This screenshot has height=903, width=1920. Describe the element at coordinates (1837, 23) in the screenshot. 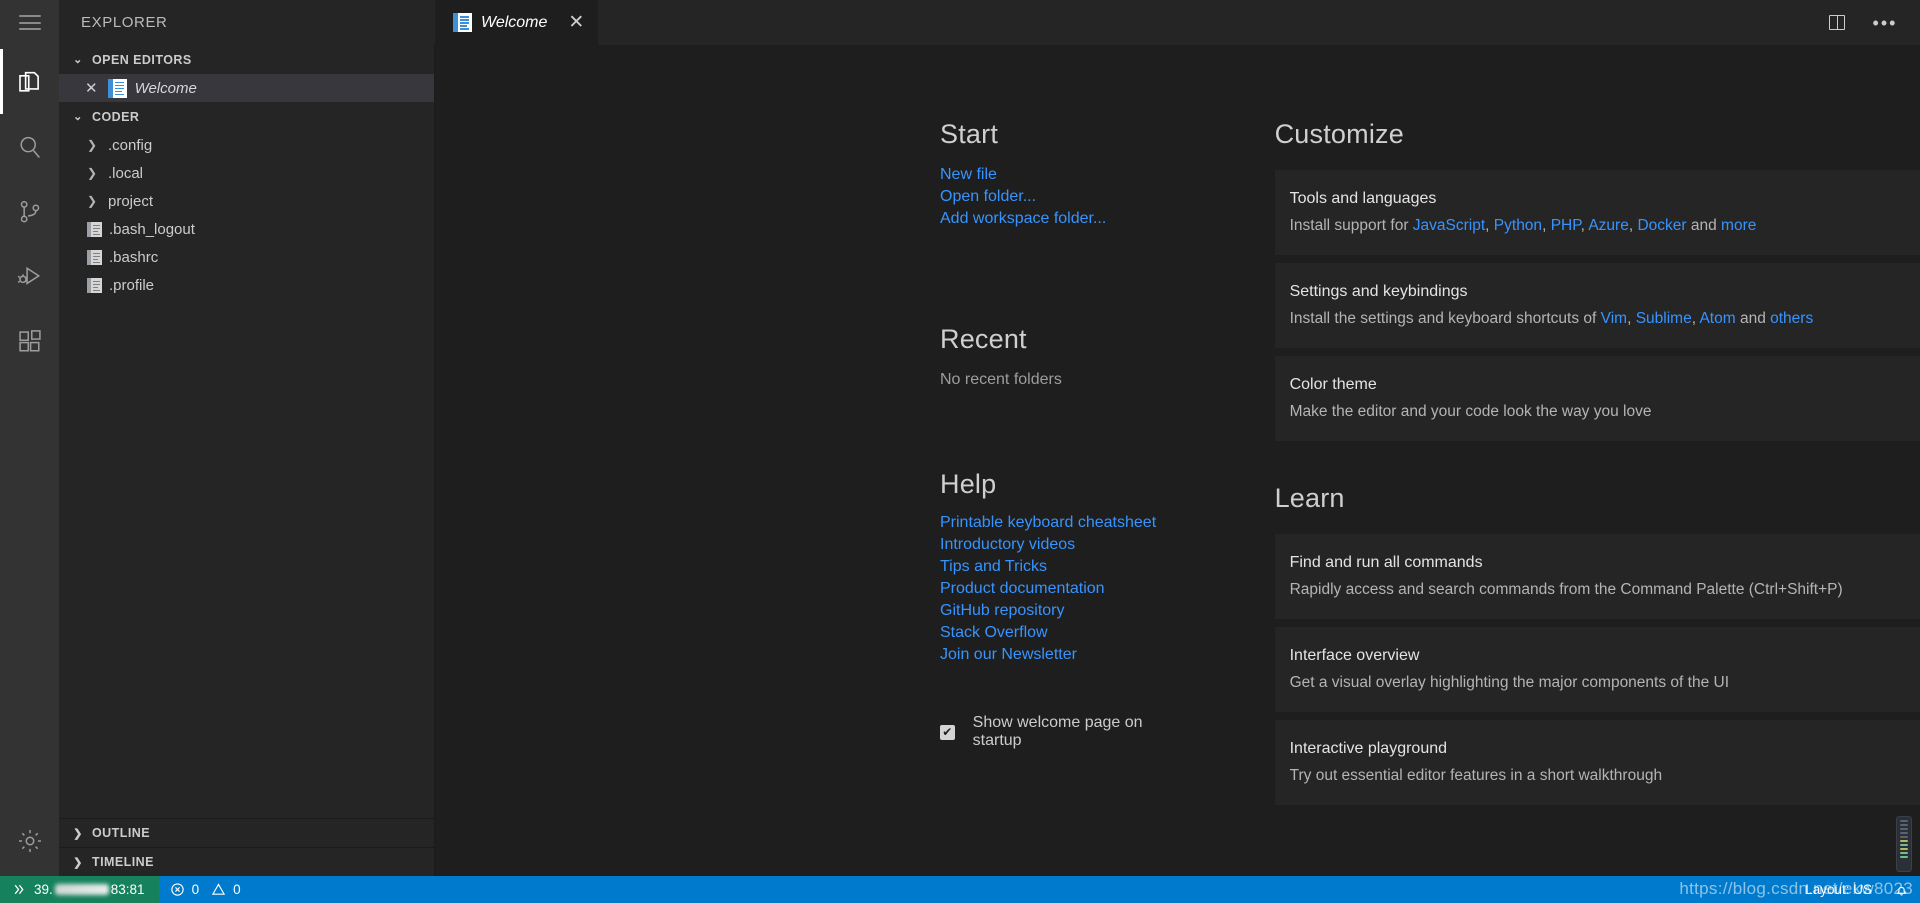

I see `split-editor-icon` at that location.